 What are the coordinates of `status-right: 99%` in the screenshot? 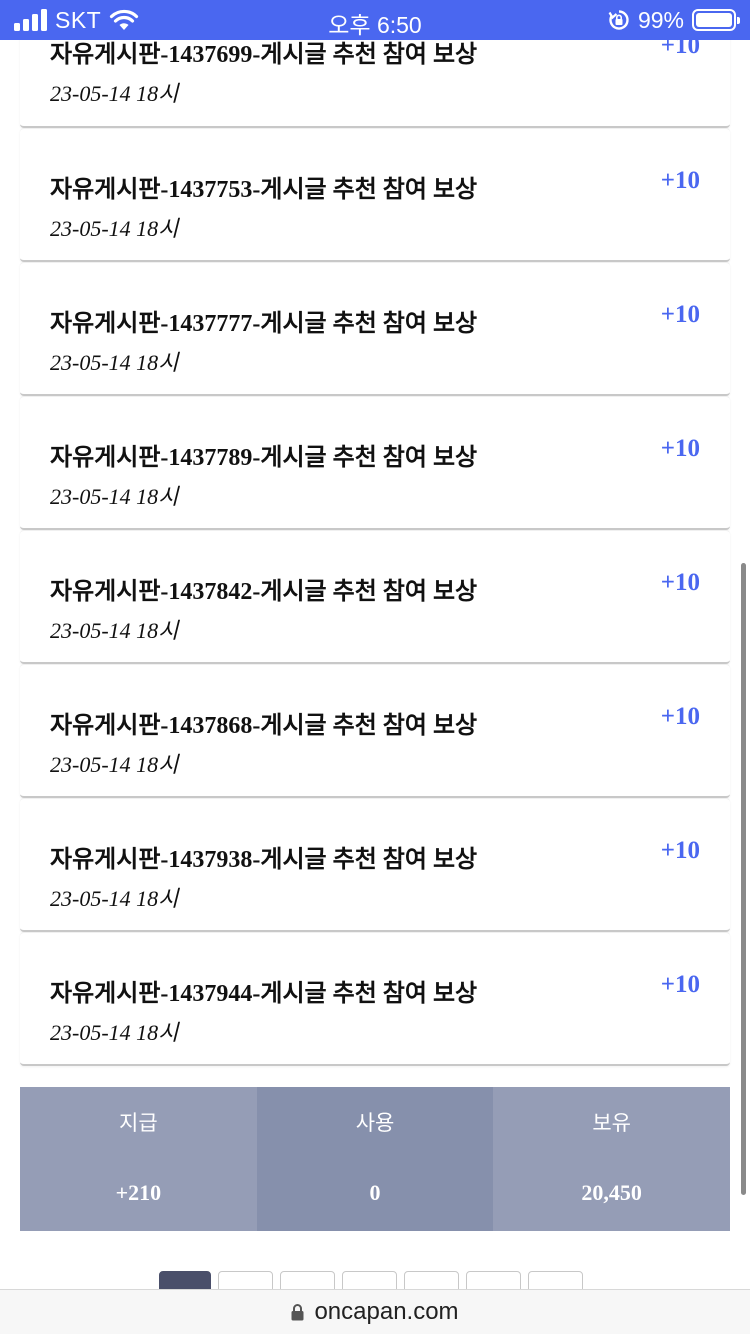 It's located at (674, 20).